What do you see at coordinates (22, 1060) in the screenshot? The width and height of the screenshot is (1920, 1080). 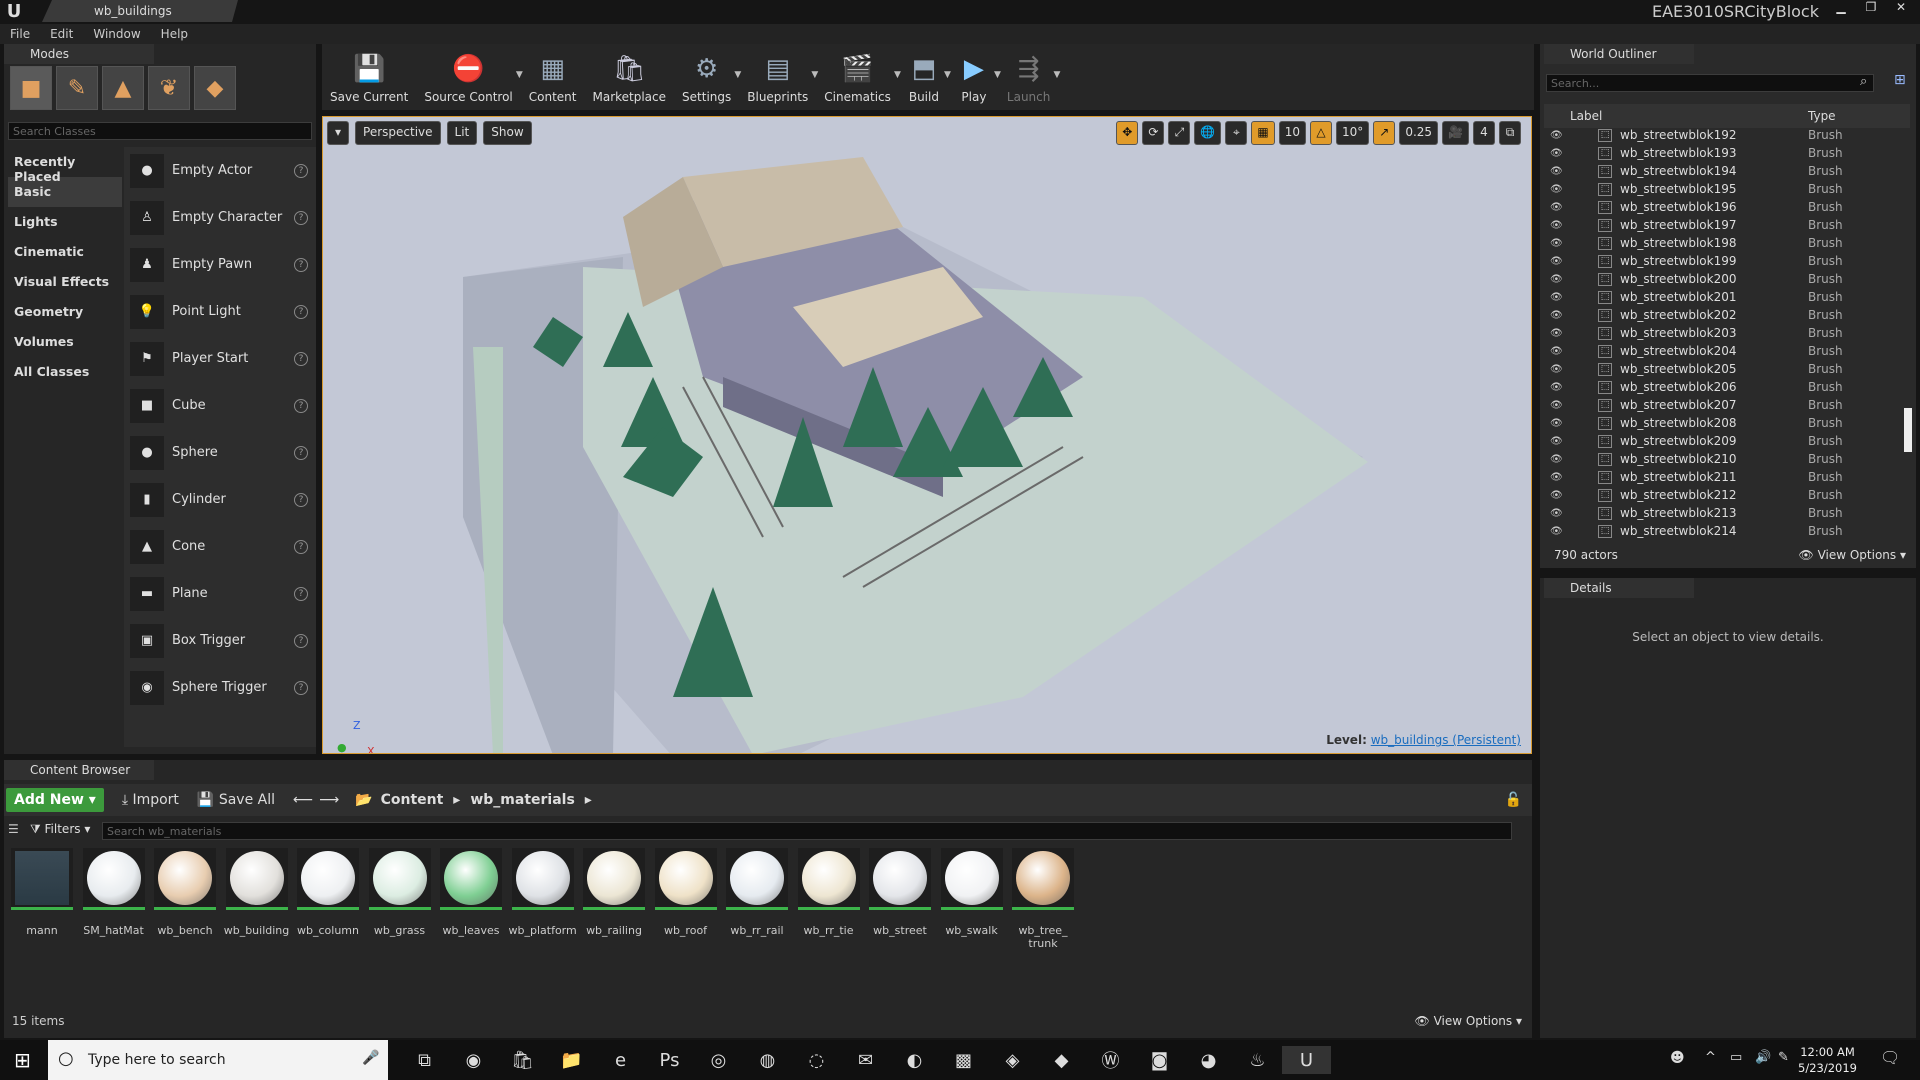 I see `windows-start-icon: ⊞` at bounding box center [22, 1060].